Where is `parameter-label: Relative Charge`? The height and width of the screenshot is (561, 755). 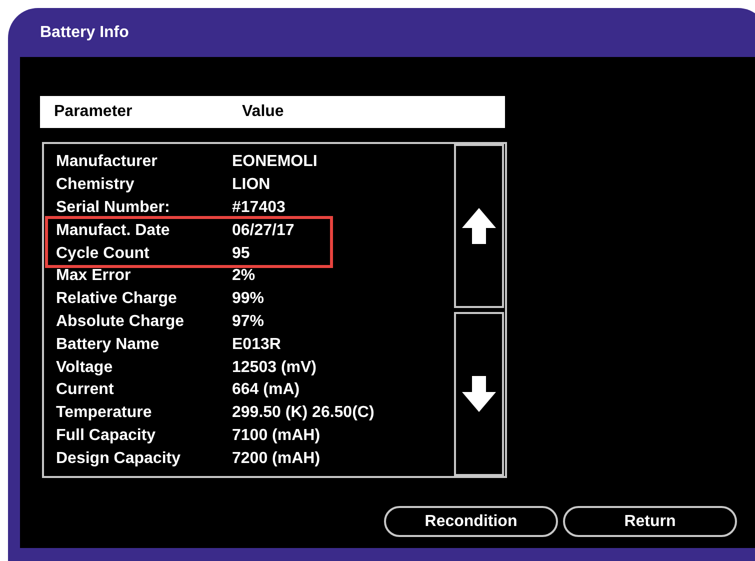
parameter-label: Relative Charge is located at coordinates (117, 299).